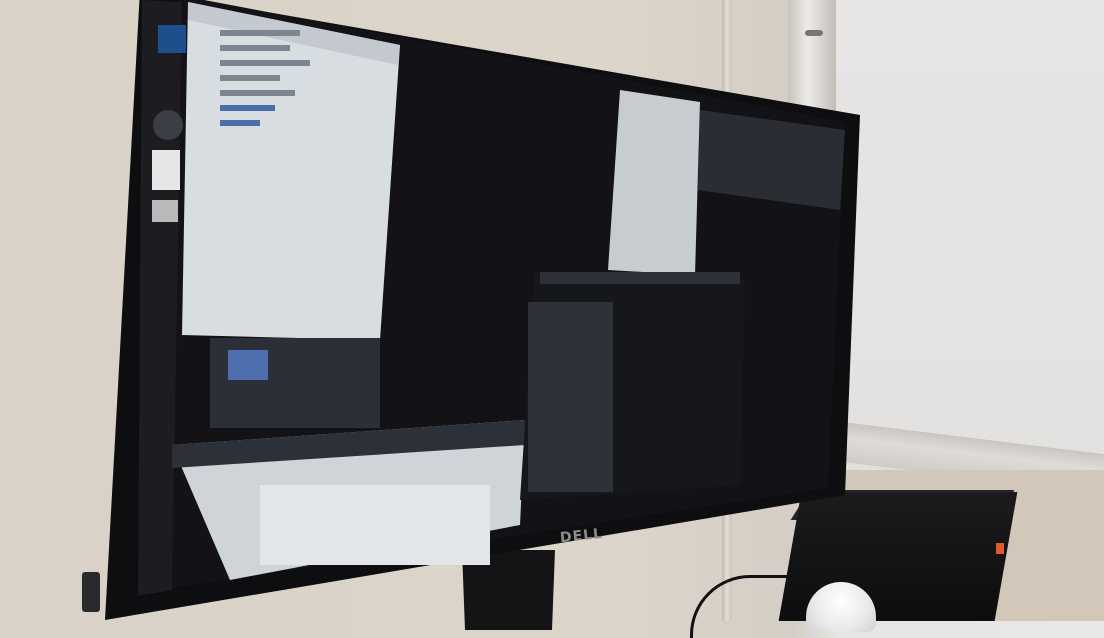 This screenshot has width=1104, height=638. I want to click on pc-power-led, so click(1000, 548).